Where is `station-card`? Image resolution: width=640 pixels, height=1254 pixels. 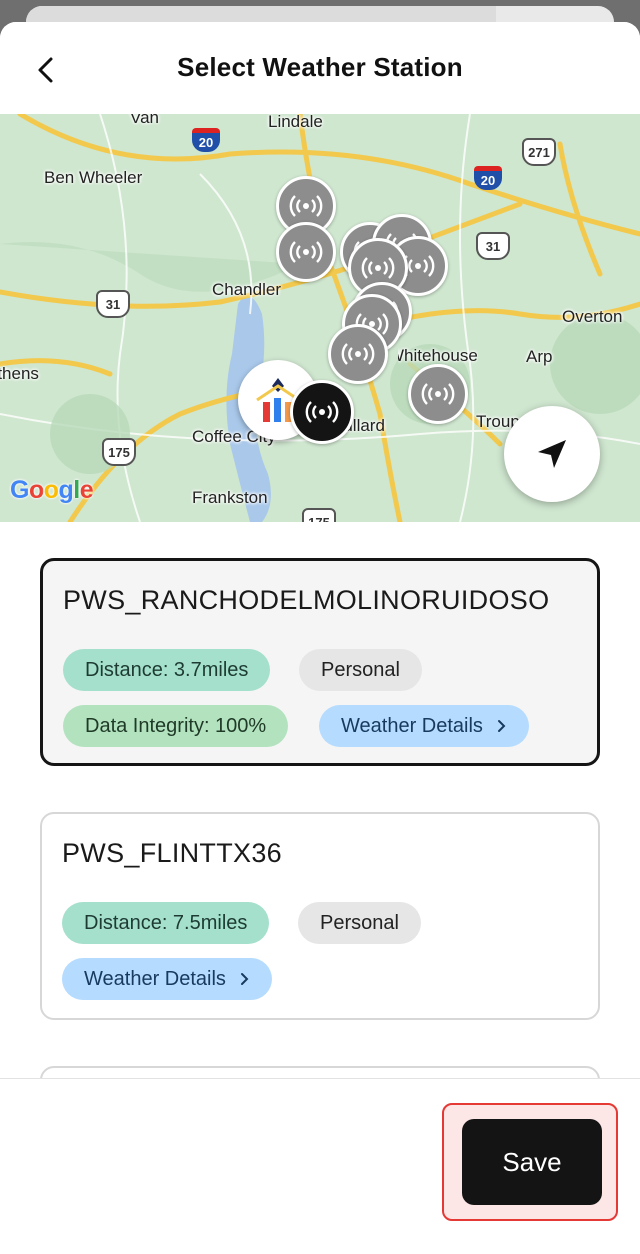 station-card is located at coordinates (320, 1072).